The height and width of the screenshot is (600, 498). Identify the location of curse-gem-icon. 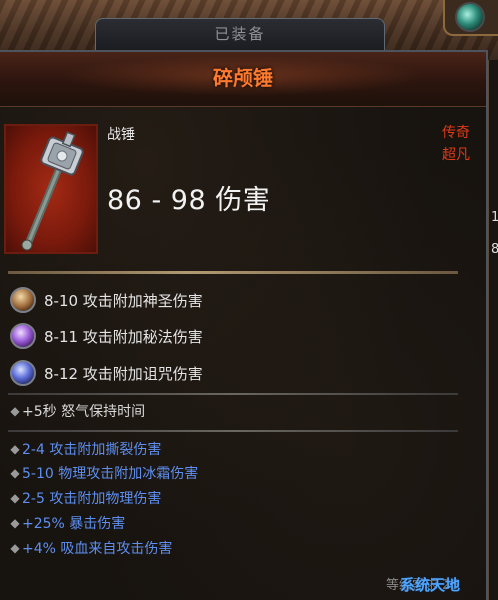
(23, 373).